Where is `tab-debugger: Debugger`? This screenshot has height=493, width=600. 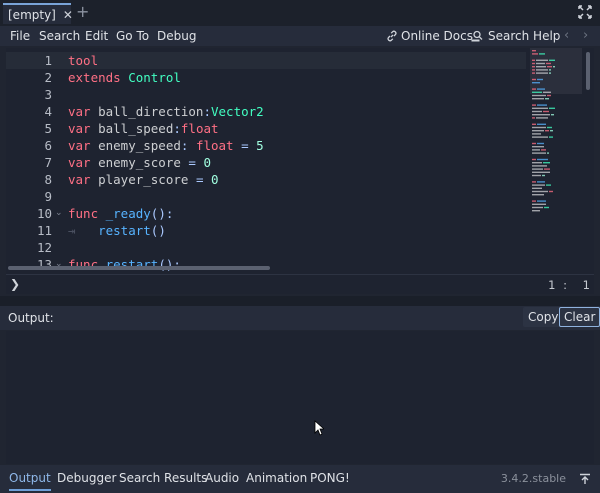 tab-debugger: Debugger is located at coordinates (86, 478).